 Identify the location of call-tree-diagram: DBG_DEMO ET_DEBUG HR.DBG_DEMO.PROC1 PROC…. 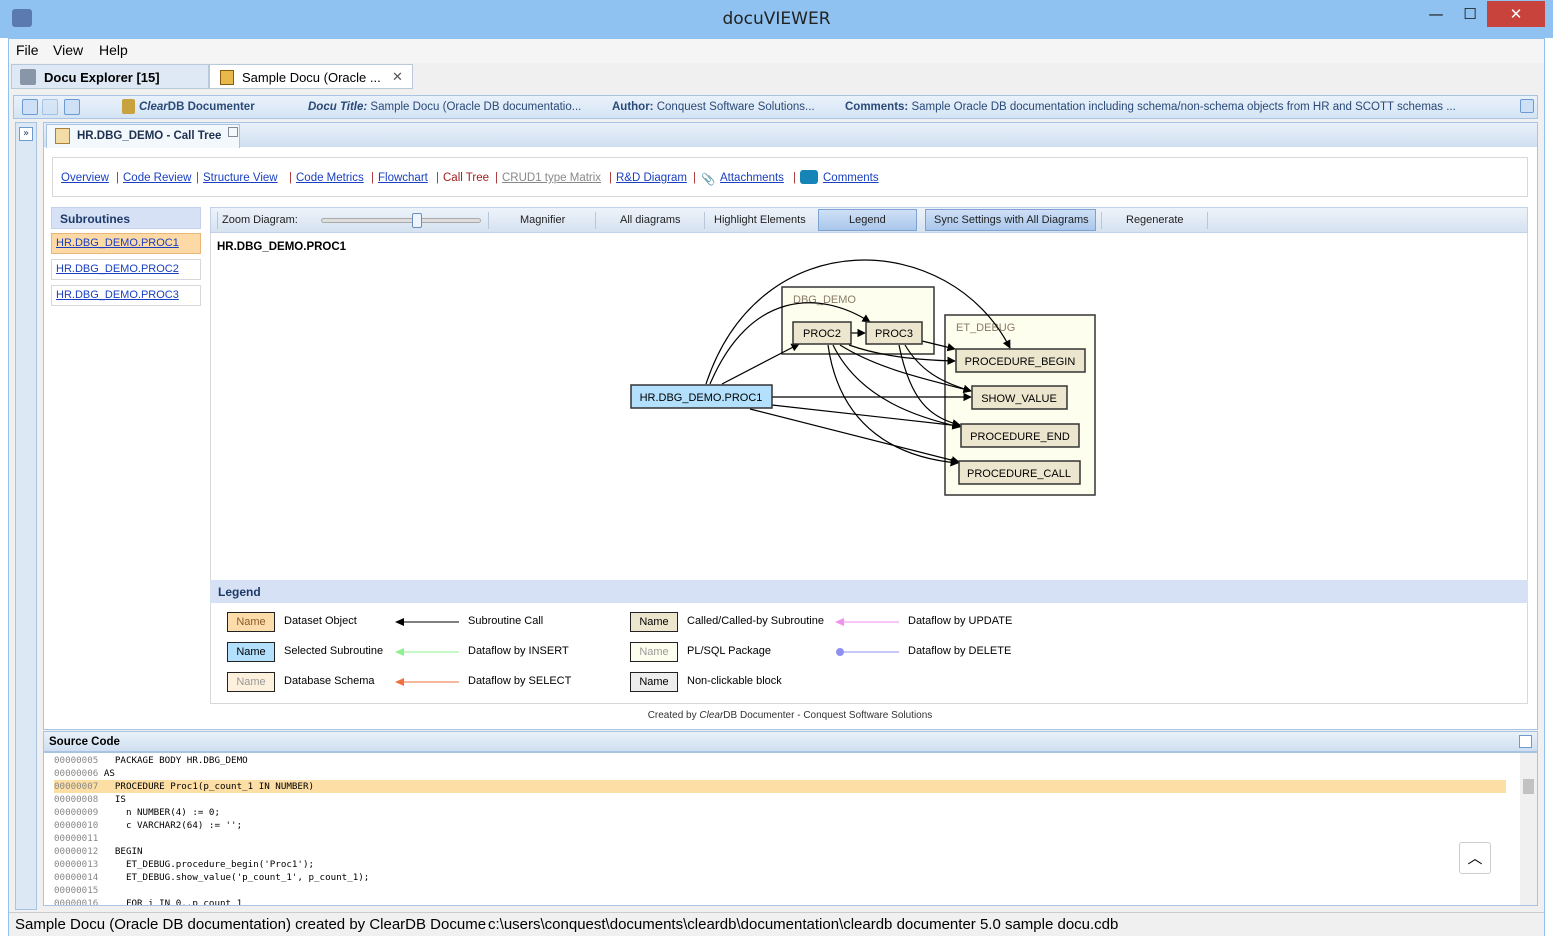
(863, 377).